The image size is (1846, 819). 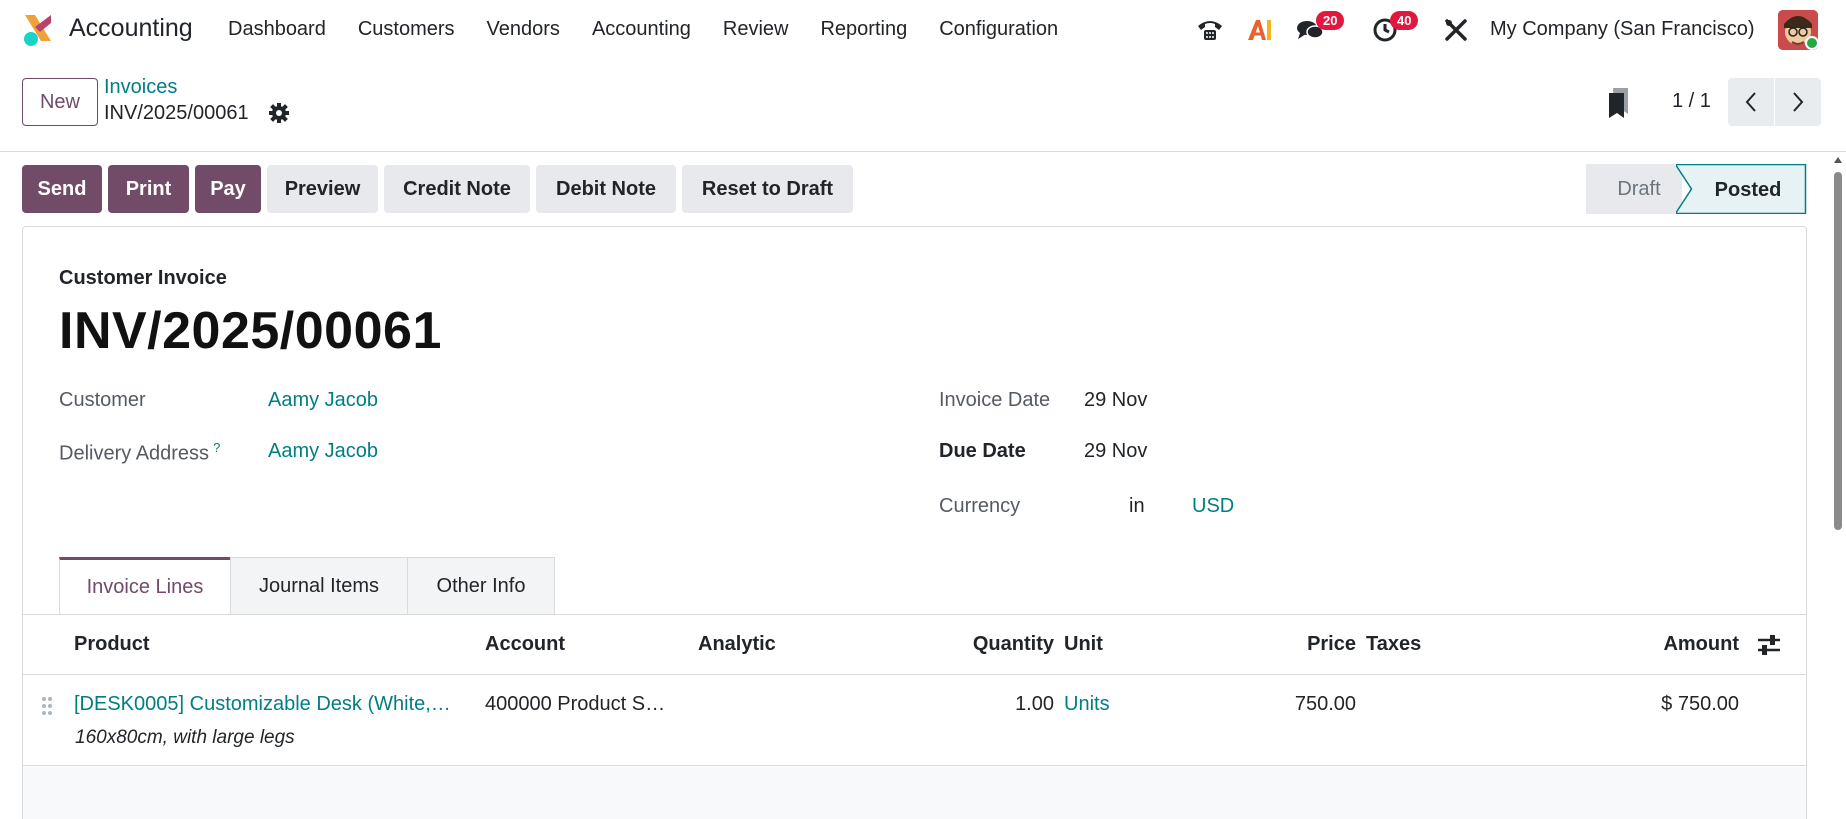 I want to click on reset-to-draft-button: Reset to Draft, so click(x=767, y=189).